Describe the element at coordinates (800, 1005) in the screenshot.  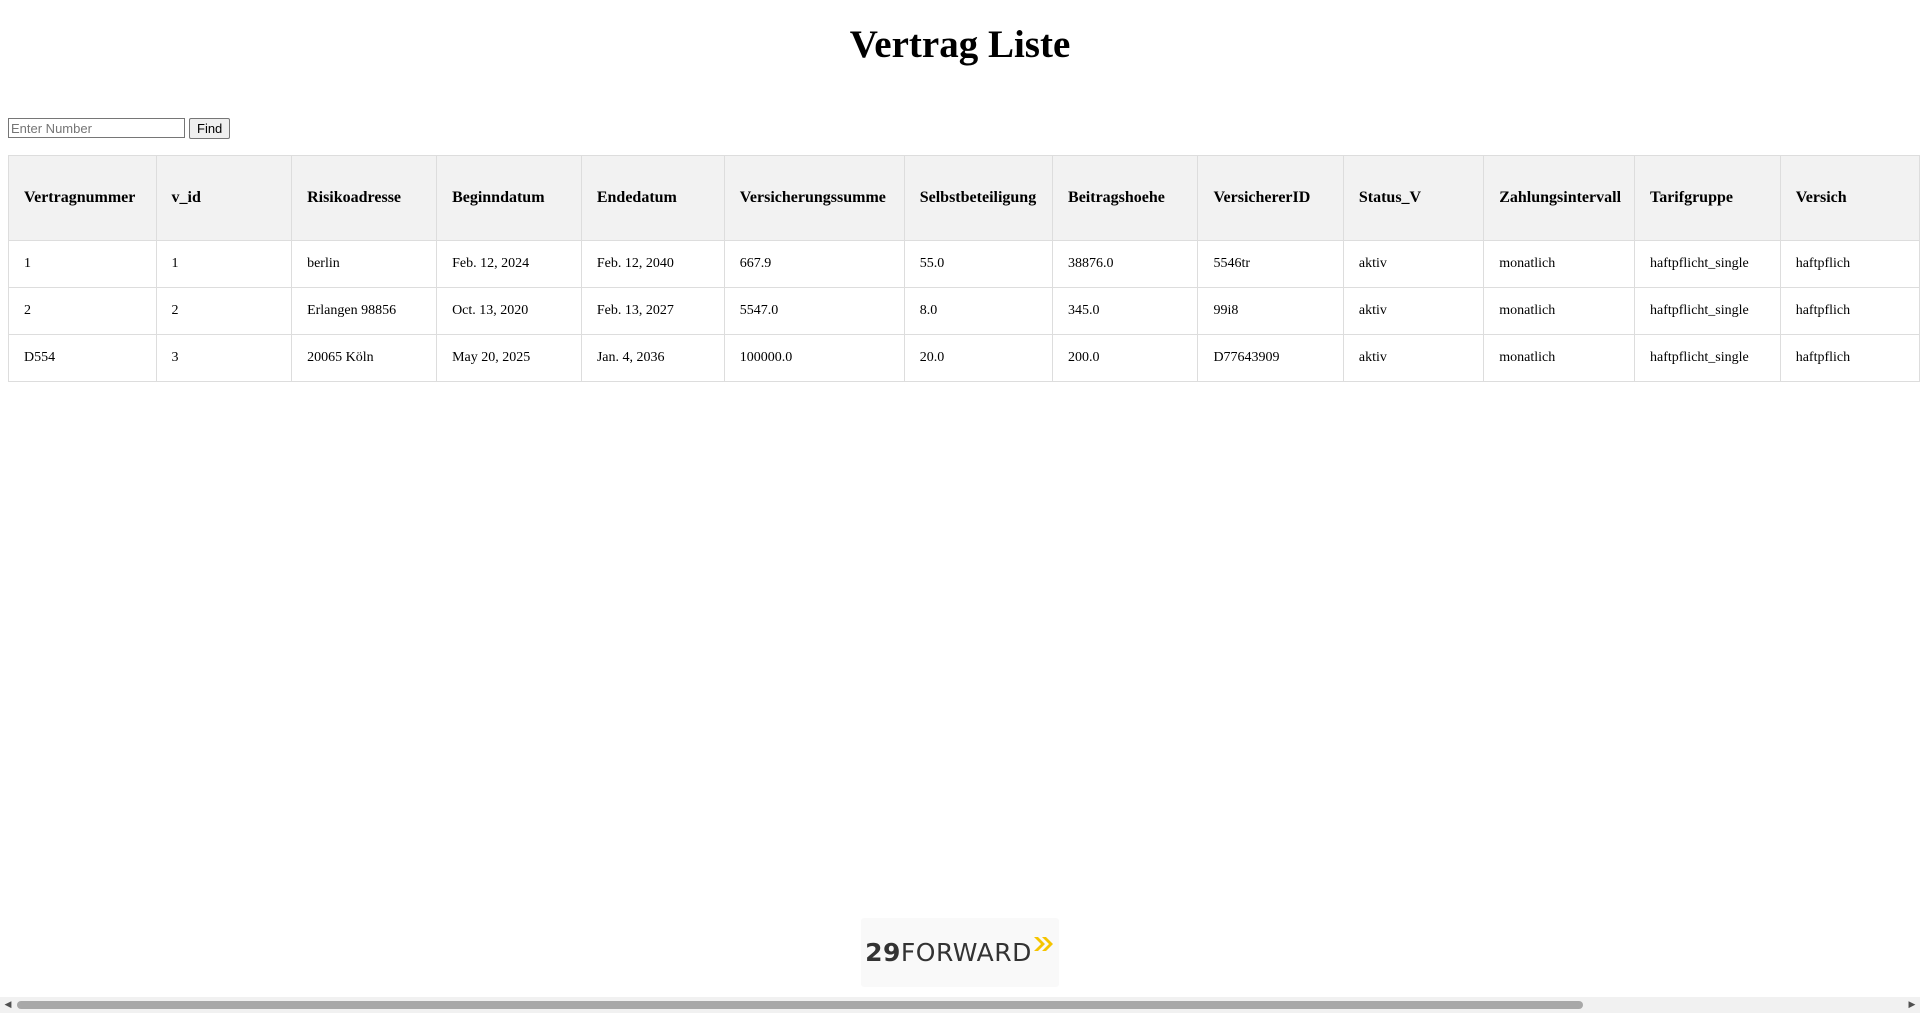
I see `scrollbar-thumb` at that location.